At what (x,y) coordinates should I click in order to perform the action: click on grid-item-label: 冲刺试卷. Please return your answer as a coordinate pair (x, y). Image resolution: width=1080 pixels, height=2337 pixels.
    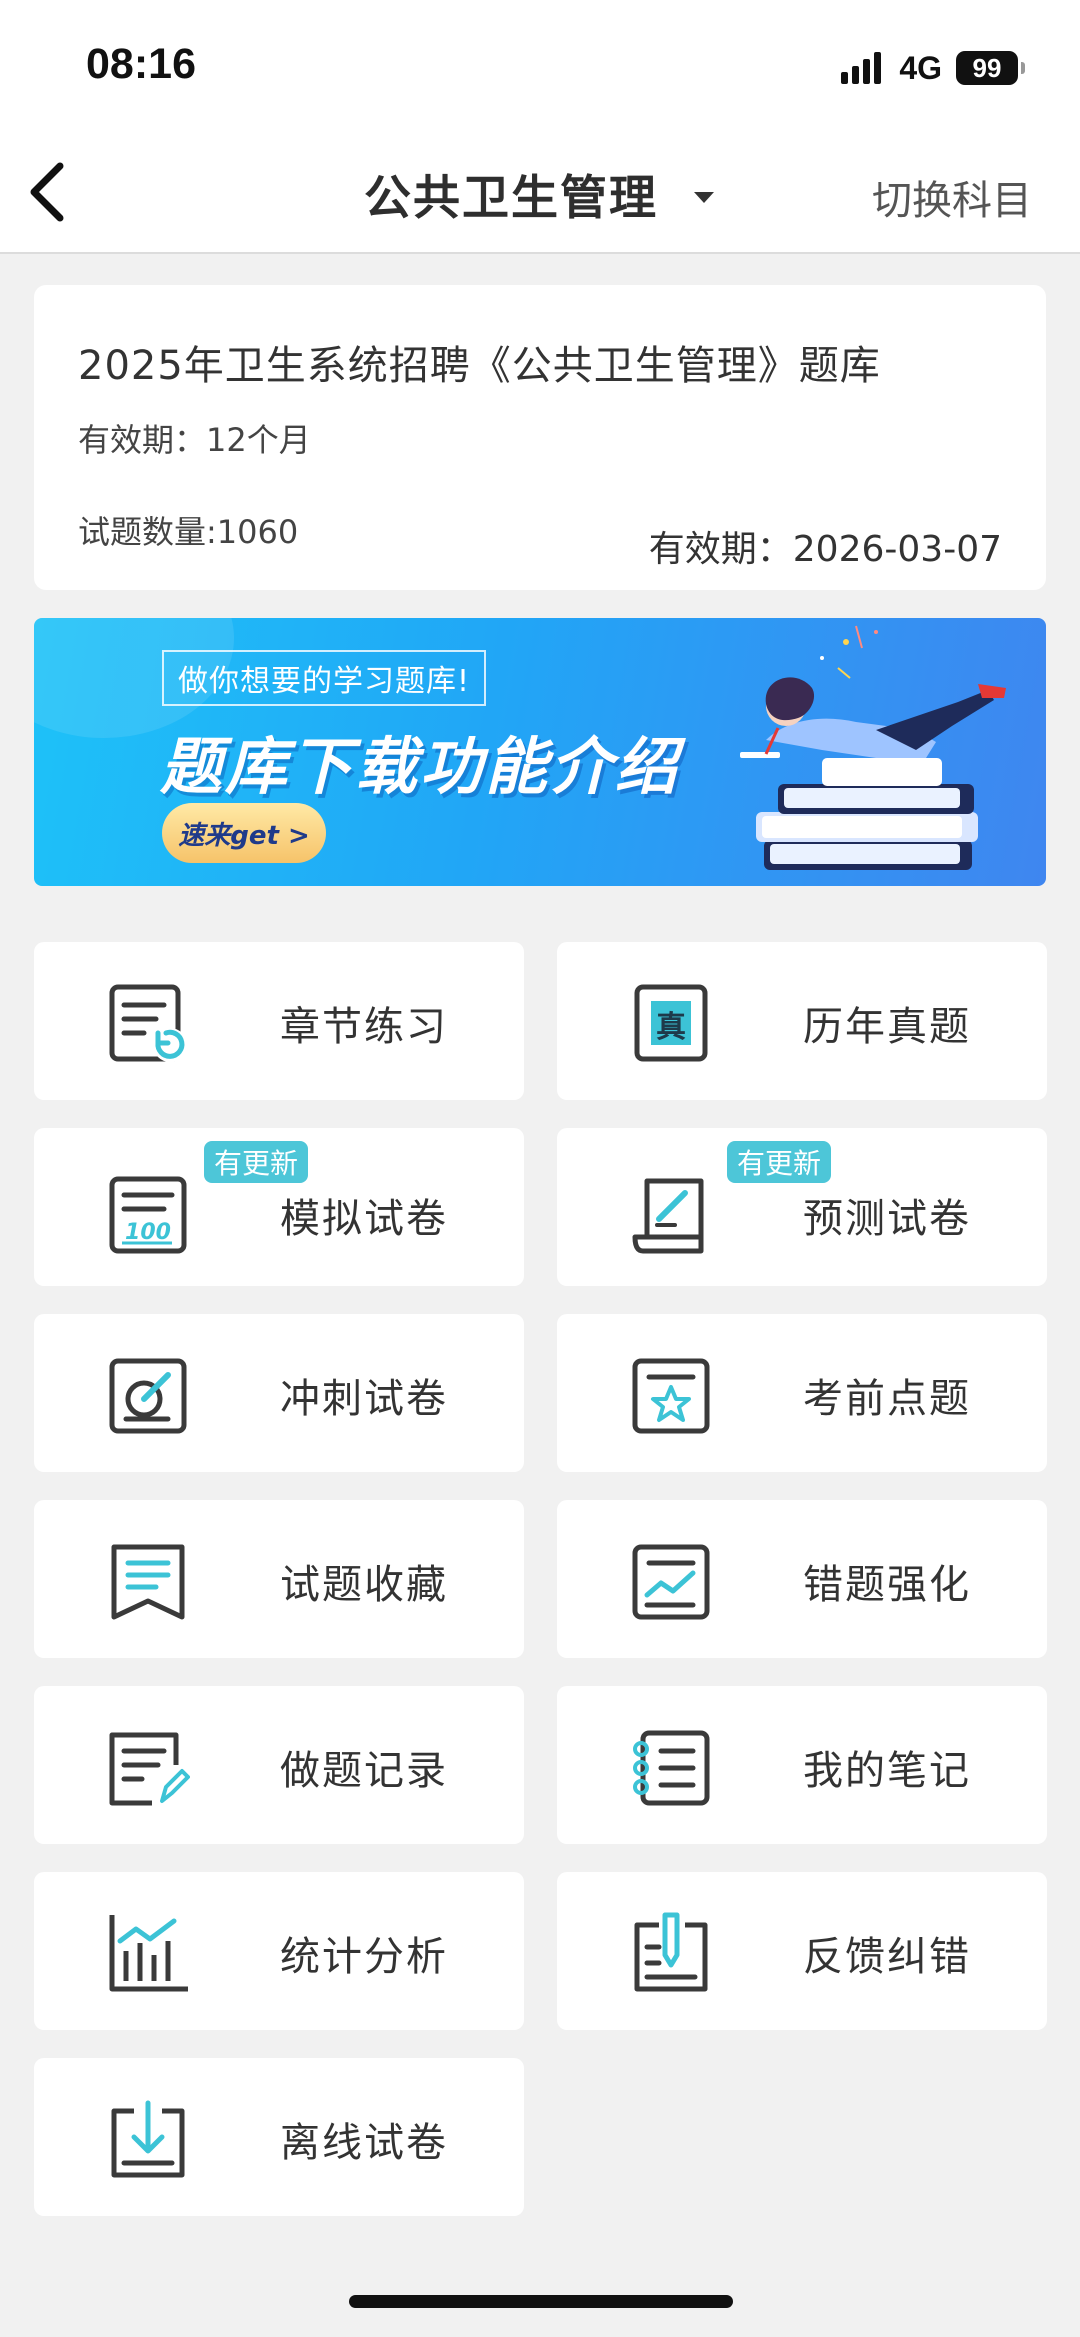
    Looking at the image, I should click on (364, 1399).